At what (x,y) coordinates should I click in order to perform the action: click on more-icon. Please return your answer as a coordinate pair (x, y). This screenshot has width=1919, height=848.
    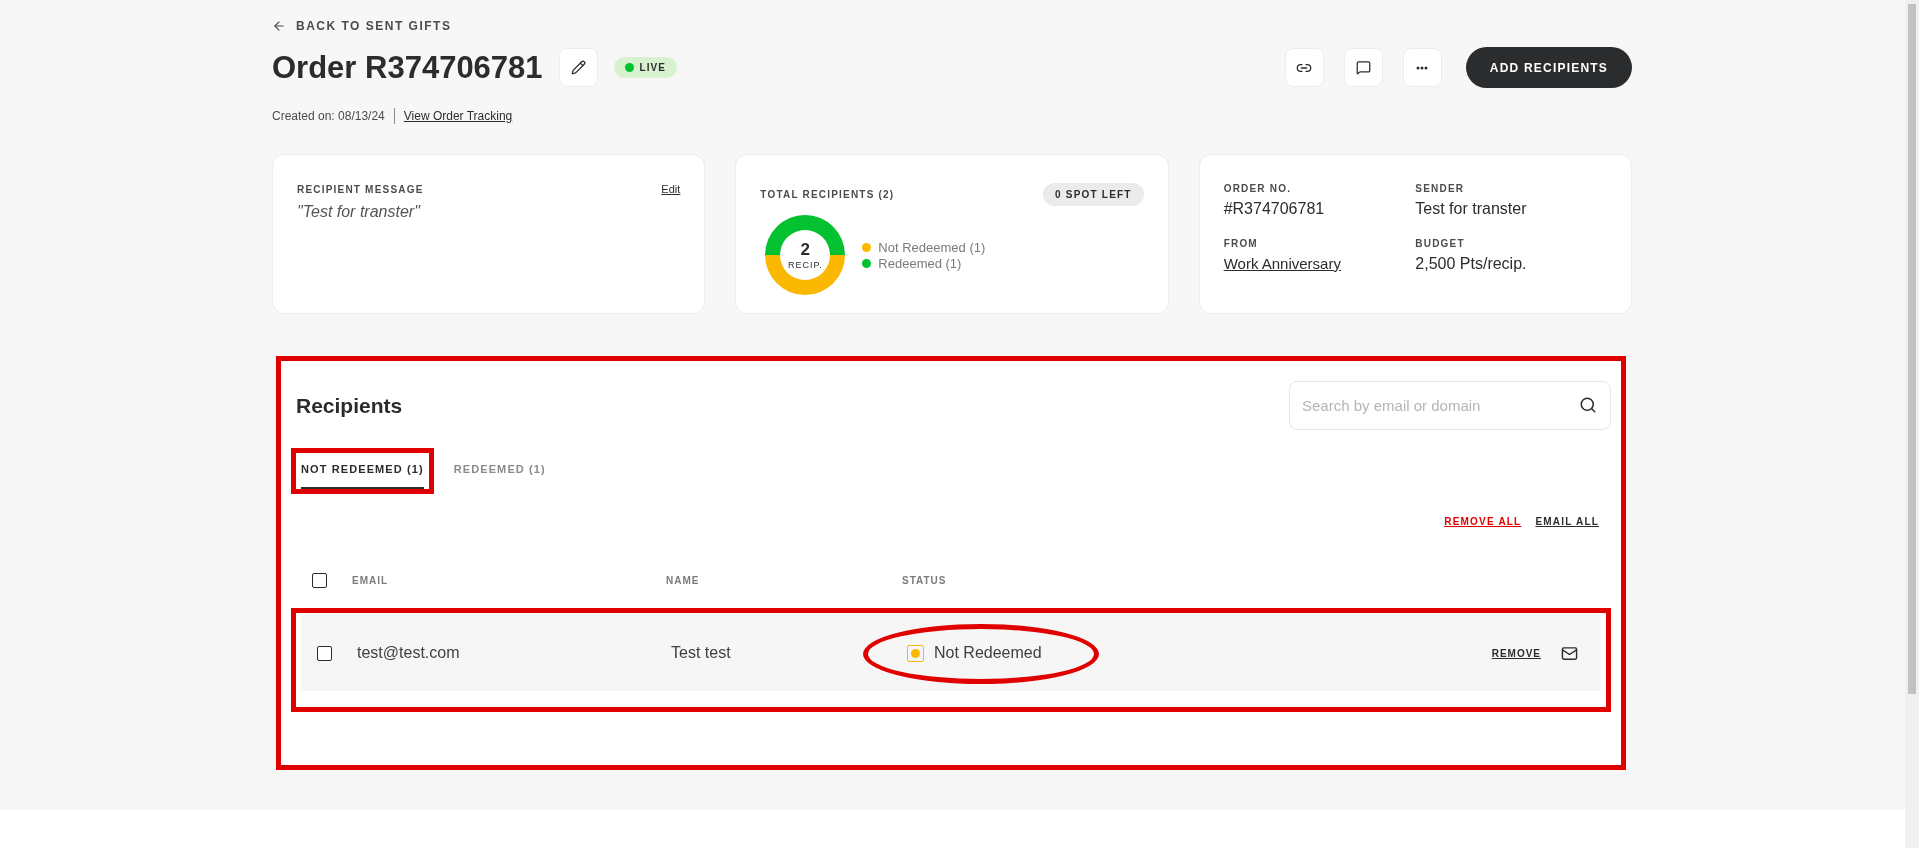
    Looking at the image, I should click on (1422, 67).